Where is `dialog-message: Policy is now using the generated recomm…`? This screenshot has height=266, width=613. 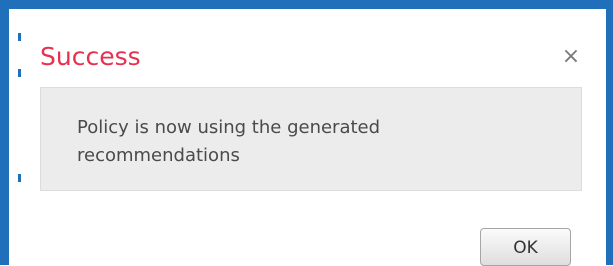
dialog-message: Policy is now using the generated recomm… is located at coordinates (229, 141).